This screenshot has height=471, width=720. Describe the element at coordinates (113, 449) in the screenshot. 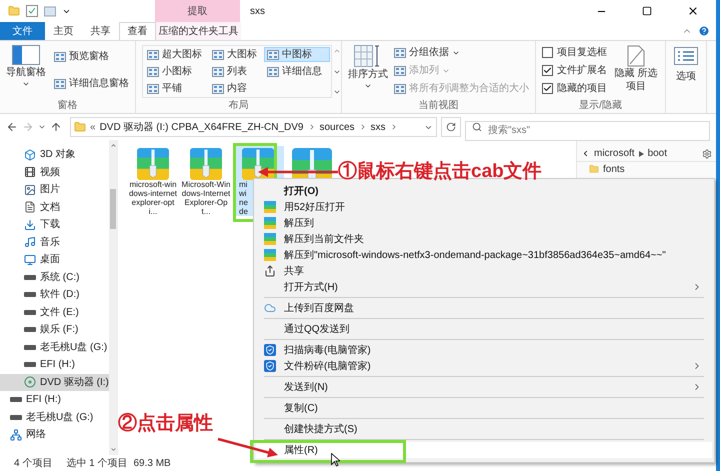

I see `scroll-down-icon` at that location.